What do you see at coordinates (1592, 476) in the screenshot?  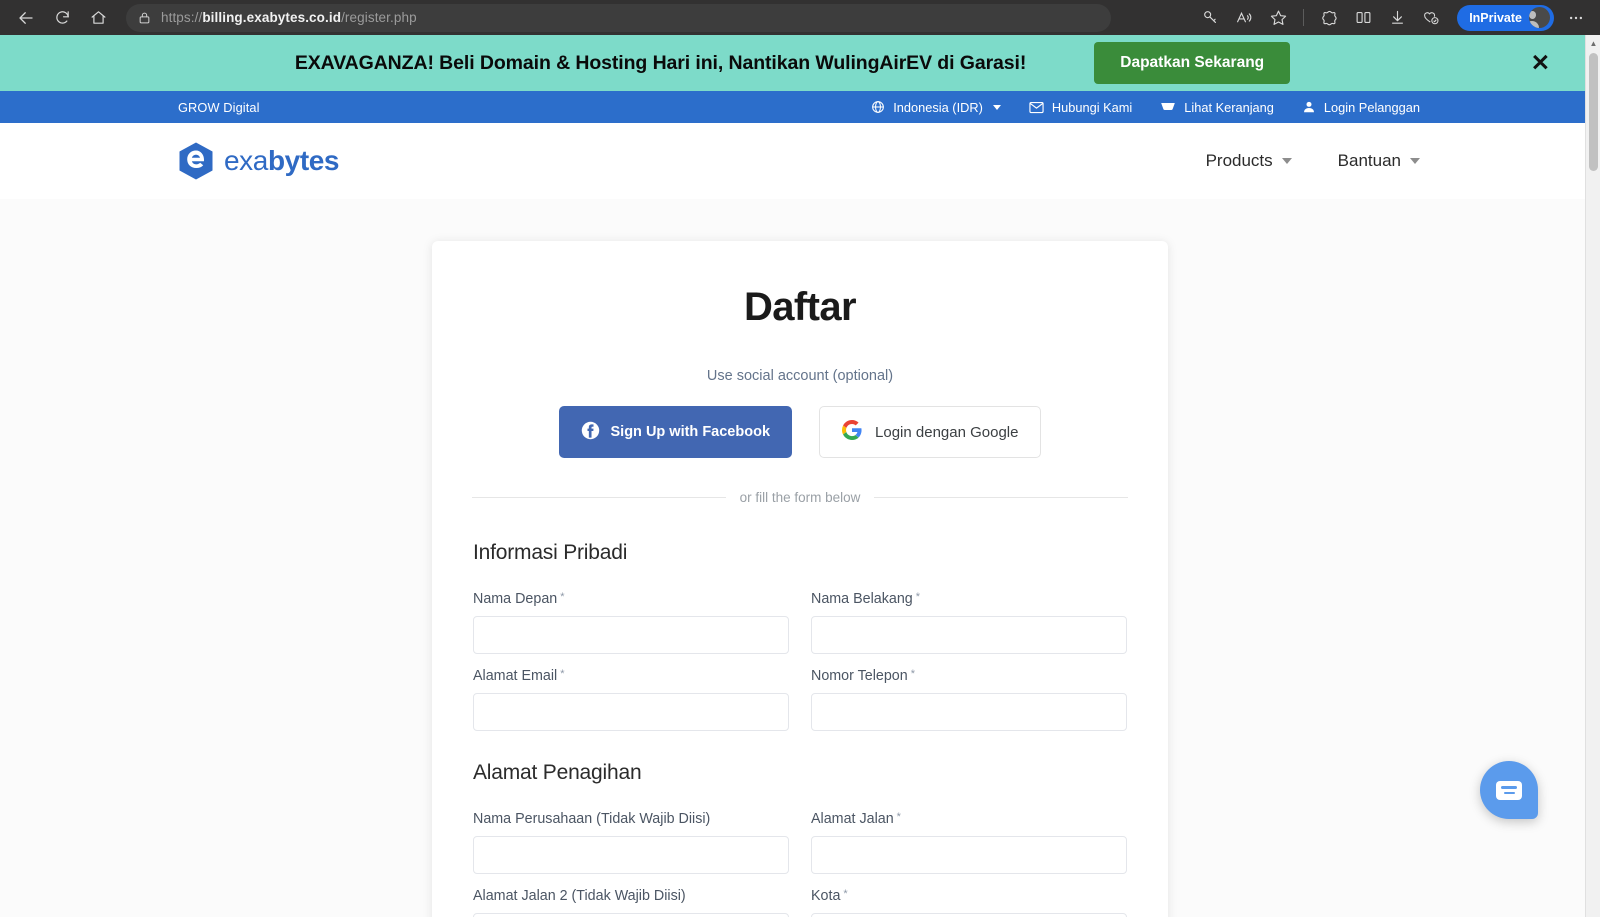 I see `page-scrollbar: ▲` at bounding box center [1592, 476].